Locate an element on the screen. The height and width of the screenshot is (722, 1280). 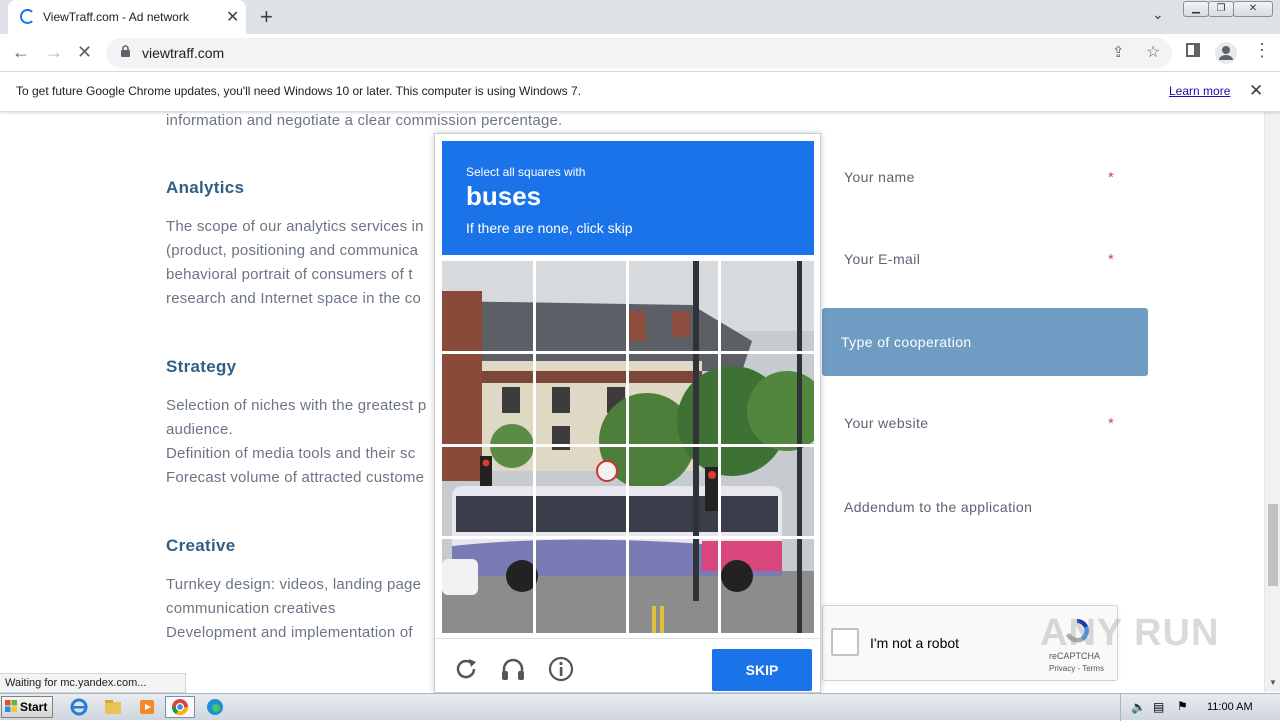
learn-more-link: Learn more is located at coordinates (1199, 91).